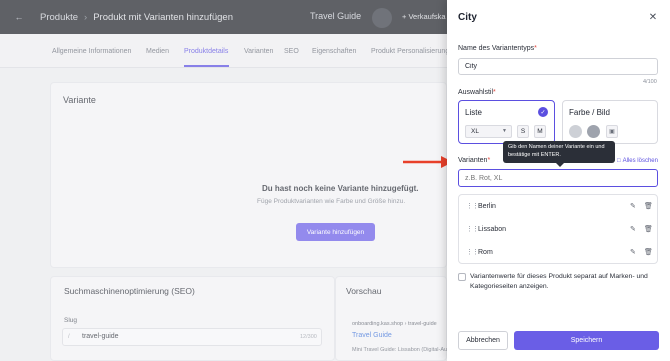 The width and height of the screenshot is (670, 361). Describe the element at coordinates (589, 112) in the screenshot. I see `style-color-title: Farbe / Bild` at that location.